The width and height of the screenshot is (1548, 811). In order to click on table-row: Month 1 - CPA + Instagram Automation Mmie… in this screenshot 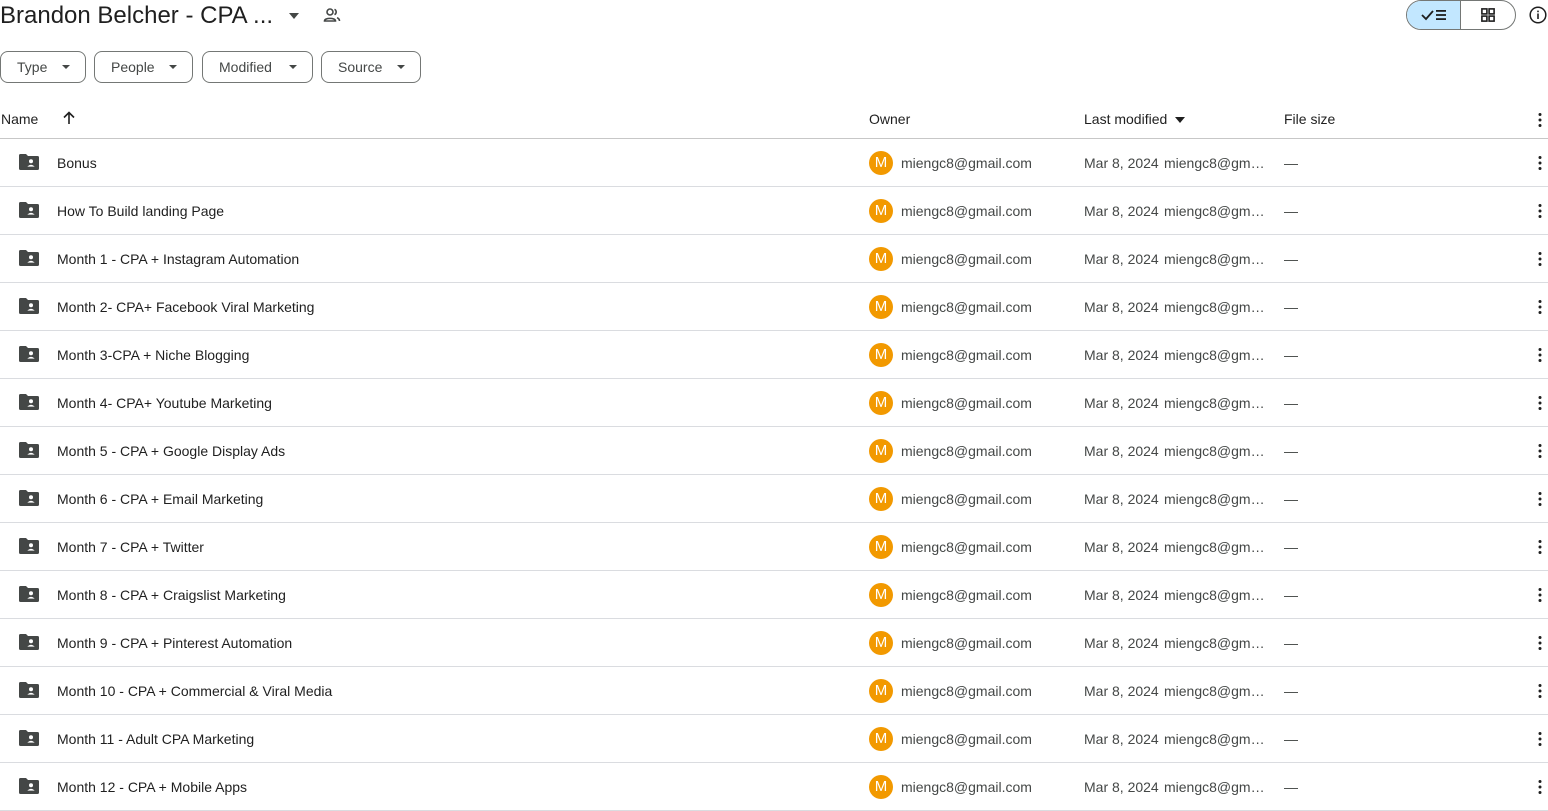, I will do `click(774, 259)`.